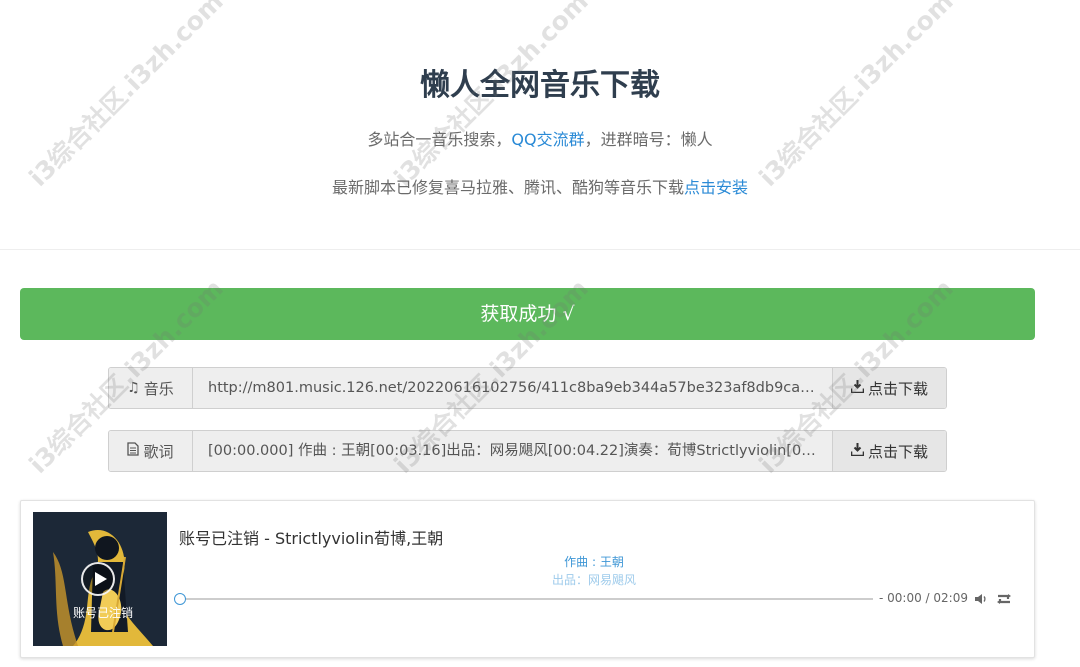 The image size is (1080, 667). I want to click on subtitle-install-info: 最新脚本已修复喜马拉雅、腾讯、酷狗等音乐下载点击安装, so click(540, 186).